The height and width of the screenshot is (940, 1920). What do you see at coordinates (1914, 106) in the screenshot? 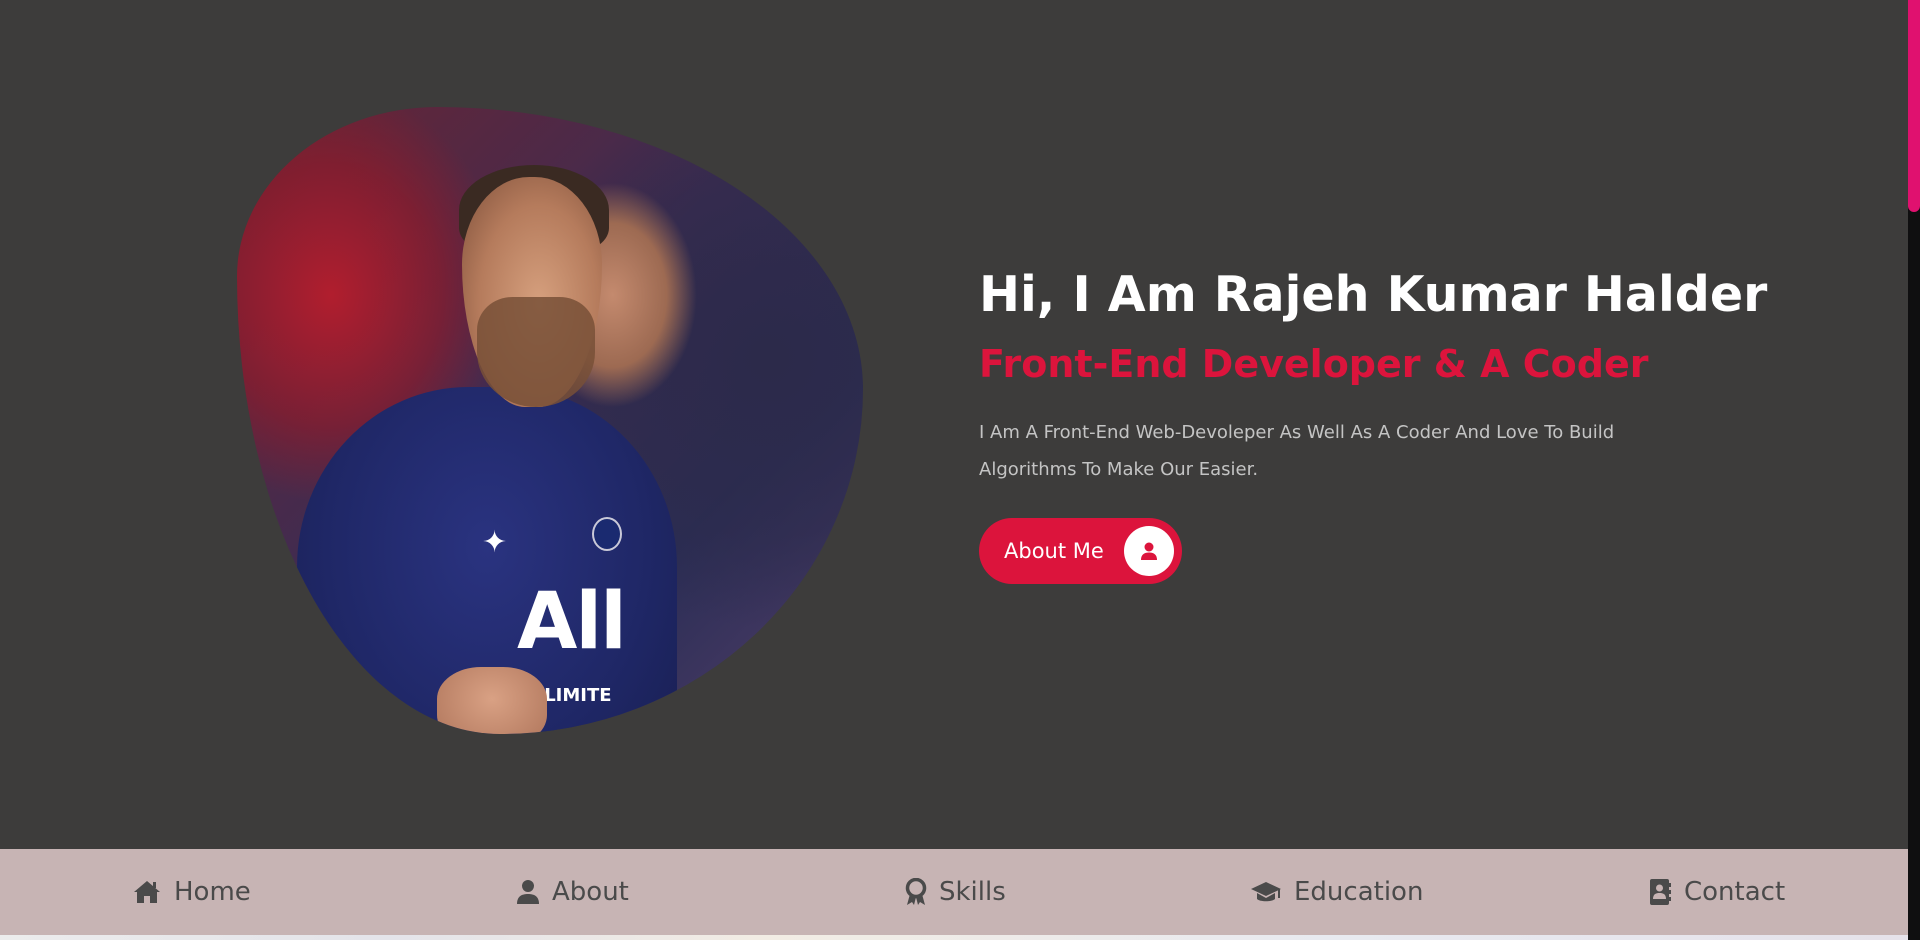
I see `scrollbar-thumb` at bounding box center [1914, 106].